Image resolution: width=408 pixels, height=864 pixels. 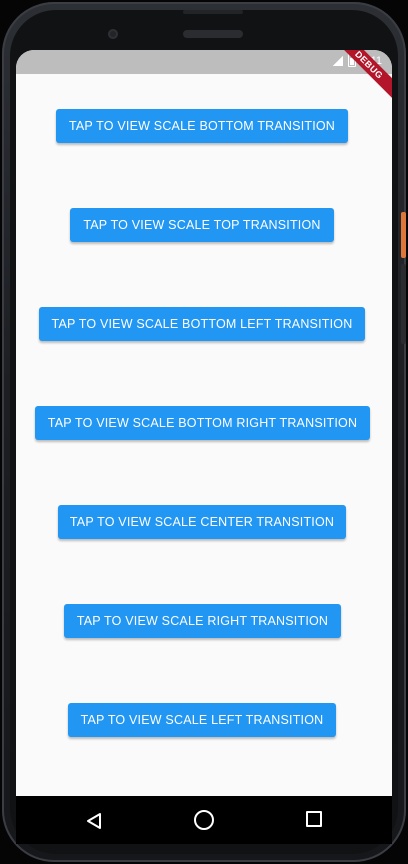 I want to click on home-icon, so click(x=204, y=820).